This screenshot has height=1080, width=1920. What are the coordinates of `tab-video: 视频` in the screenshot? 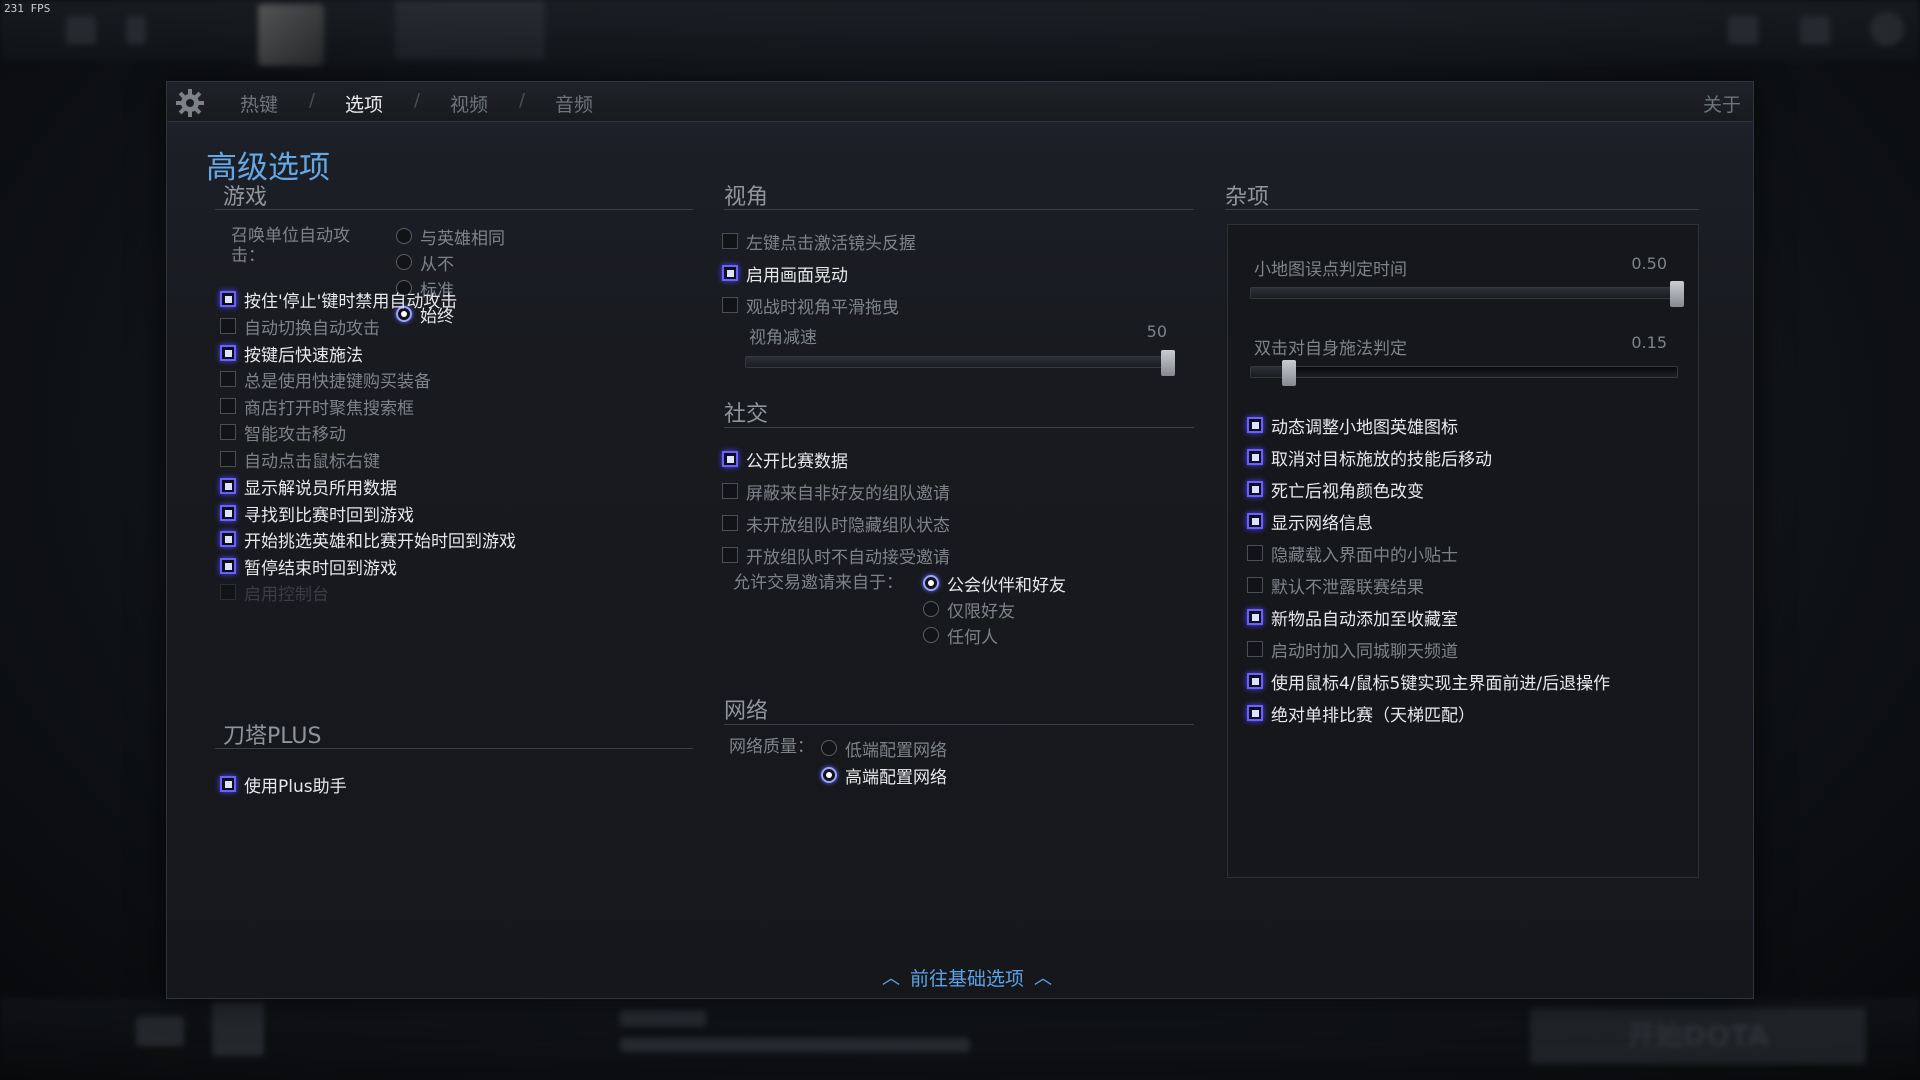 It's located at (469, 103).